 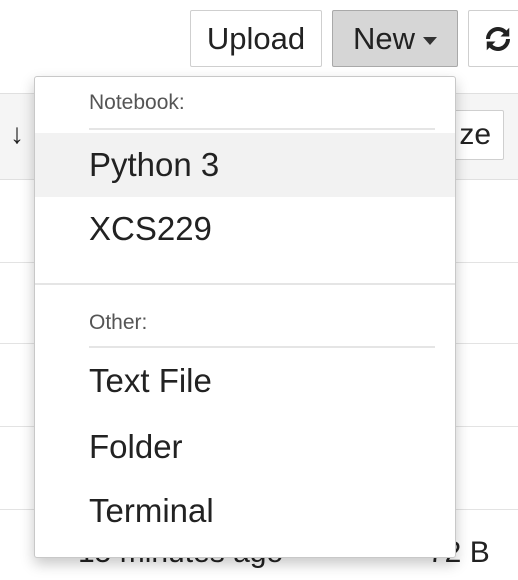 What do you see at coordinates (245, 284) in the screenshot?
I see `menu-divider` at bounding box center [245, 284].